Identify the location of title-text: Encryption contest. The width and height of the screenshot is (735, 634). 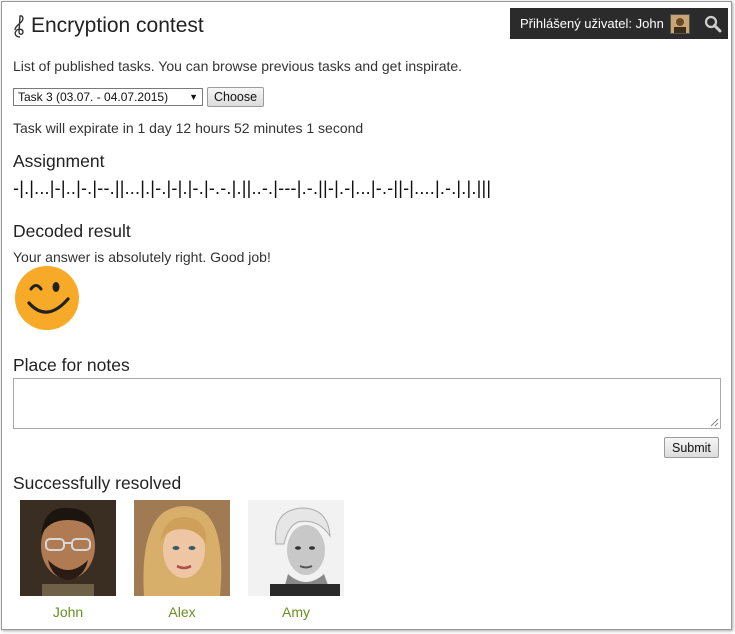
(117, 25).